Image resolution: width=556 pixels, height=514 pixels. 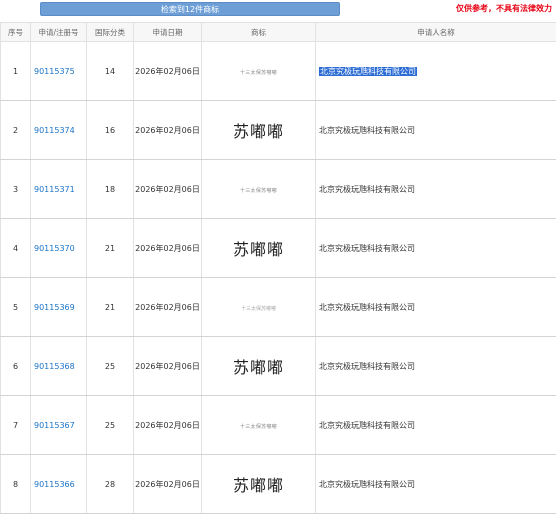 I want to click on cell-index: 1, so click(x=16, y=71).